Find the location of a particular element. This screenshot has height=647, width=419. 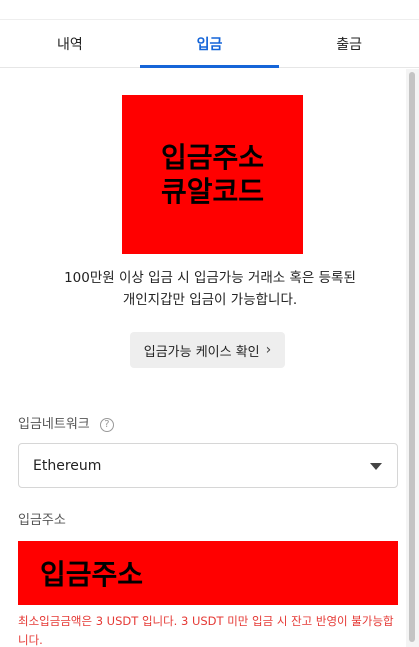

network-select: Ethereum is located at coordinates (208, 465).